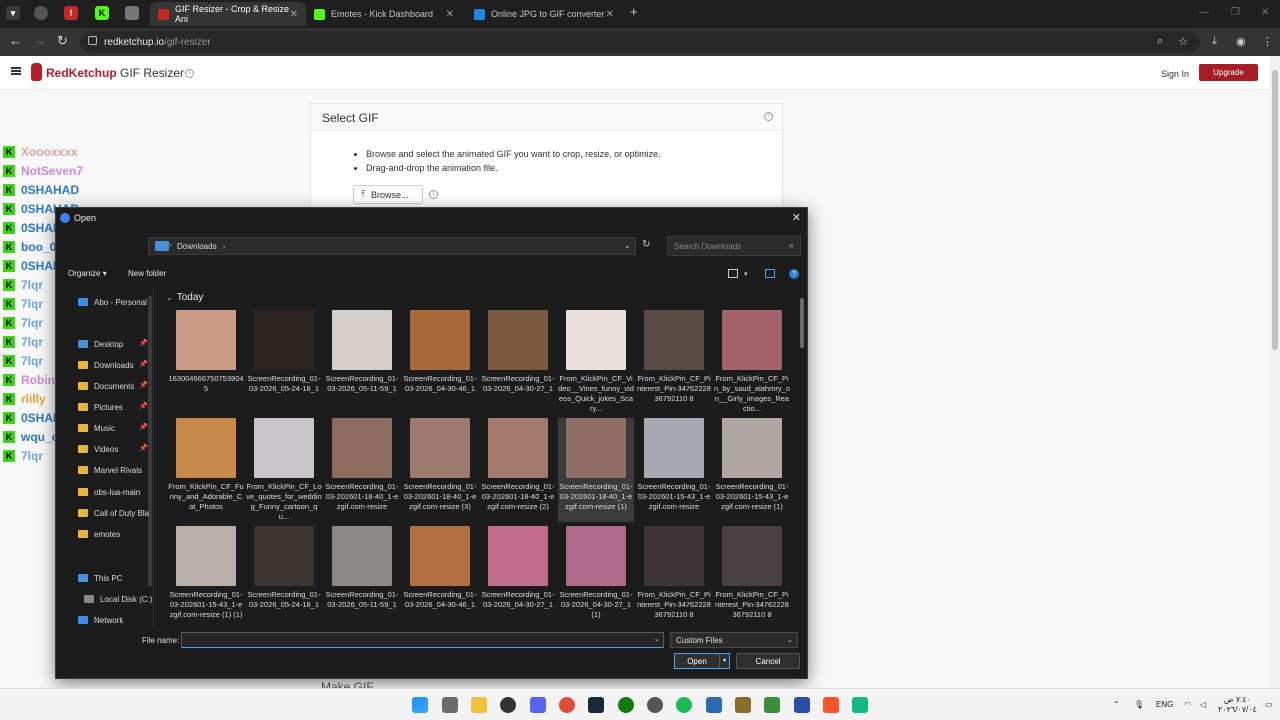 Image resolution: width=1280 pixels, height=720 pixels. What do you see at coordinates (1275, 372) in the screenshot?
I see `page-scrollbar` at bounding box center [1275, 372].